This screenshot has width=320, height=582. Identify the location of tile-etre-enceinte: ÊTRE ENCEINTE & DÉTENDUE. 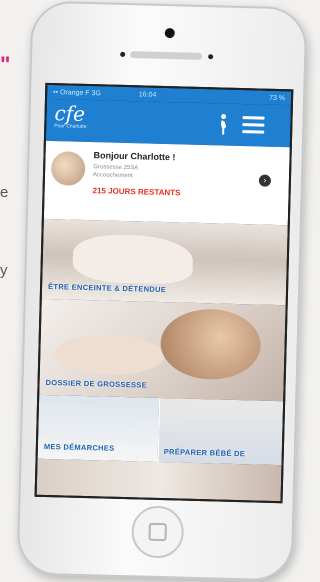
(164, 262).